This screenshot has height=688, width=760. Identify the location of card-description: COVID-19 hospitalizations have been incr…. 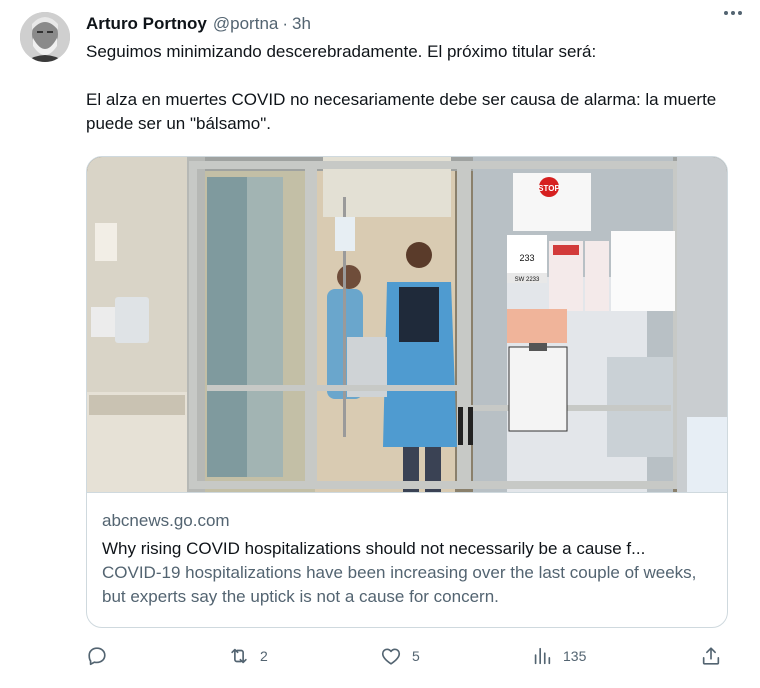
(399, 584).